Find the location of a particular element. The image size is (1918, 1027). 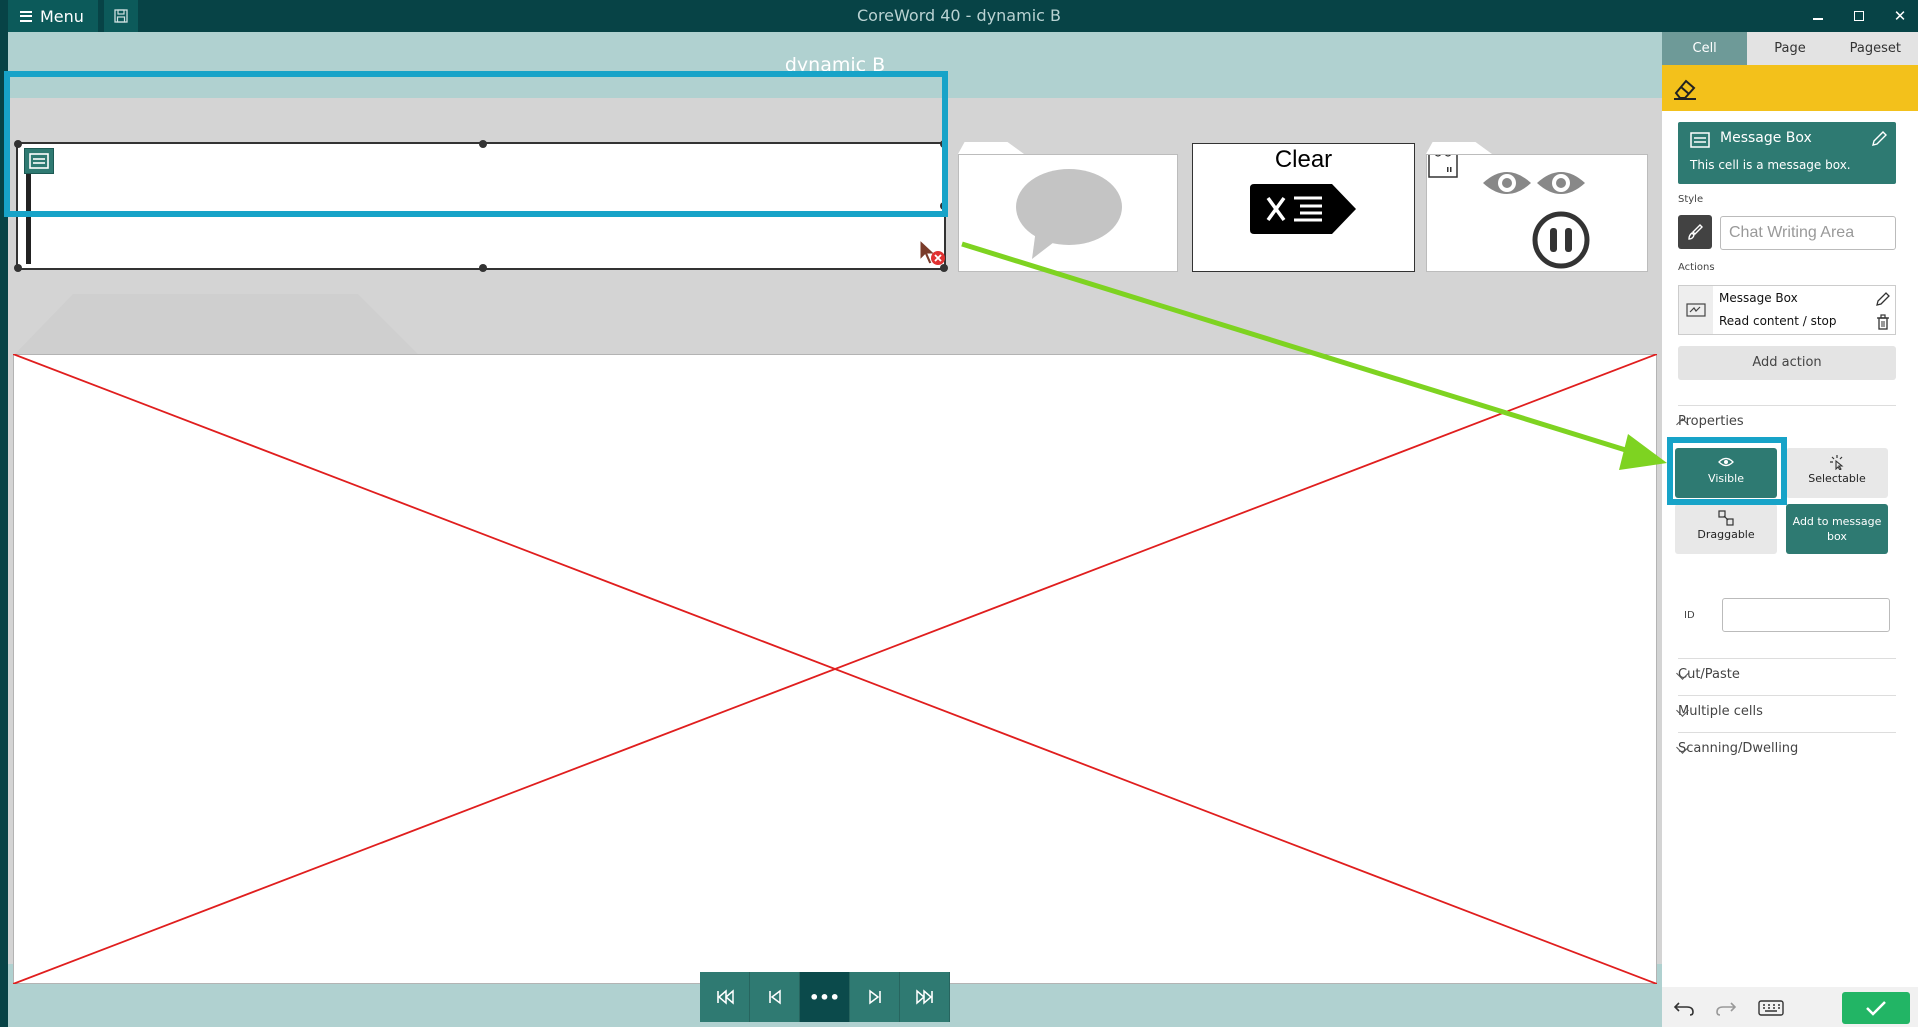

no-select-cursor-icon is located at coordinates (932, 251).